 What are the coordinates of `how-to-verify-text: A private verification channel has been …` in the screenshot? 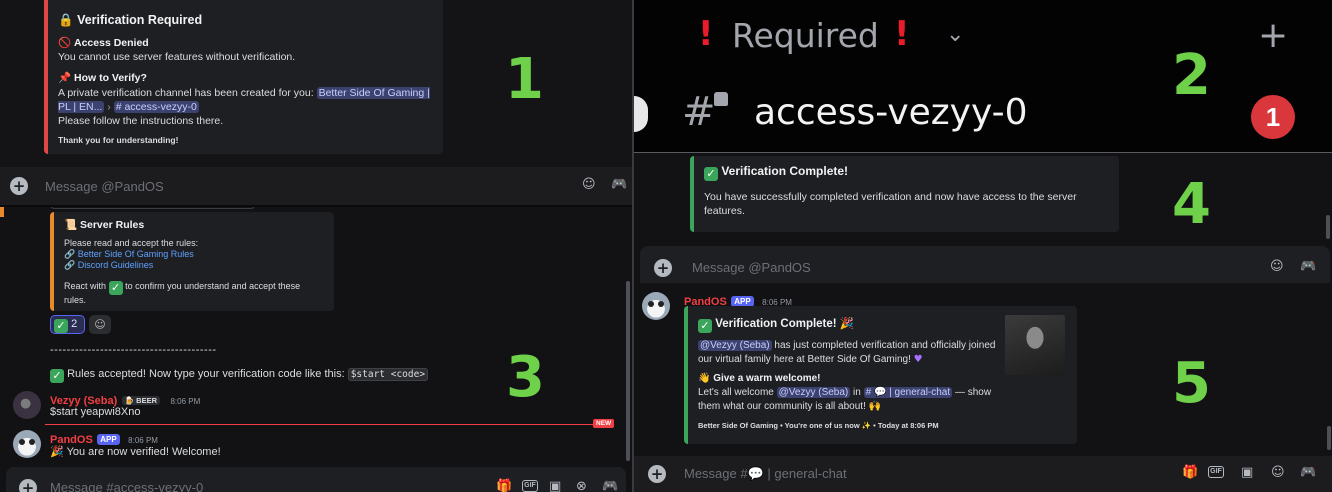 It's located at (186, 93).